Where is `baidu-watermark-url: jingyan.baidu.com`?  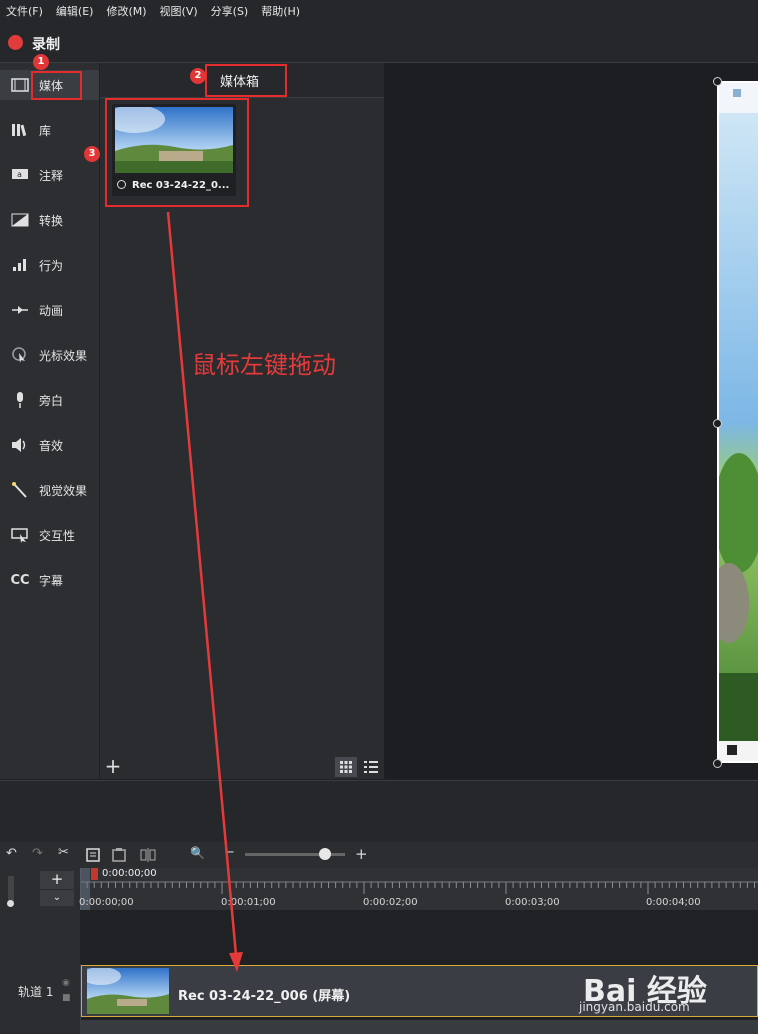 baidu-watermark-url: jingyan.baidu.com is located at coordinates (634, 1007).